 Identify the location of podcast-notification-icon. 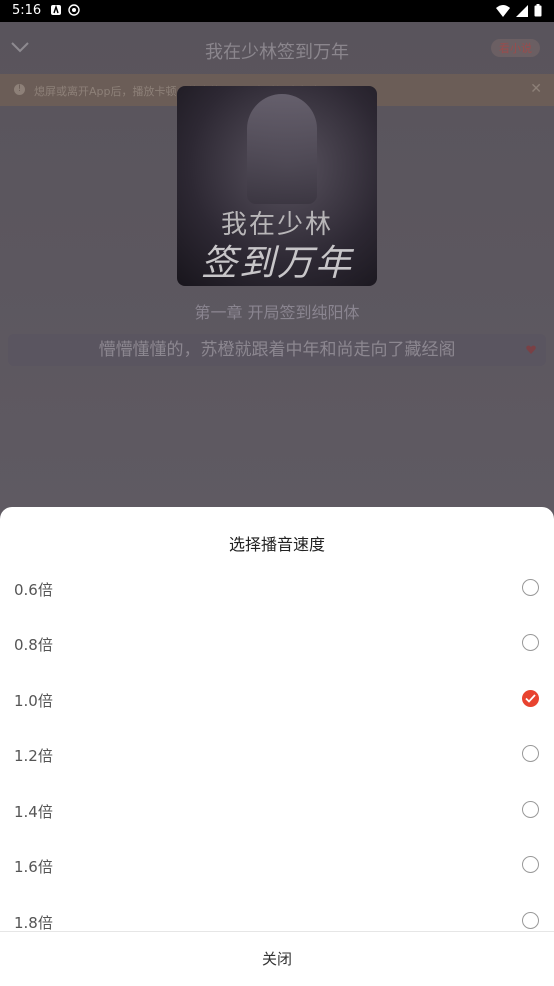
(74, 10).